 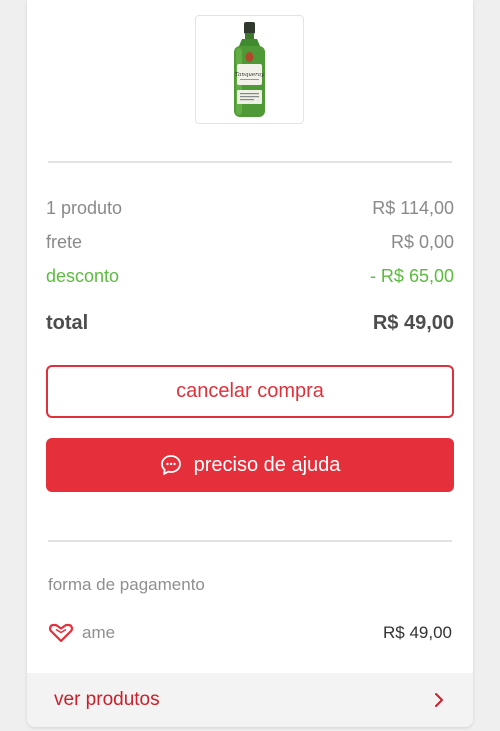 What do you see at coordinates (411, 275) in the screenshot?
I see `discount-value: - R$ 65,00` at bounding box center [411, 275].